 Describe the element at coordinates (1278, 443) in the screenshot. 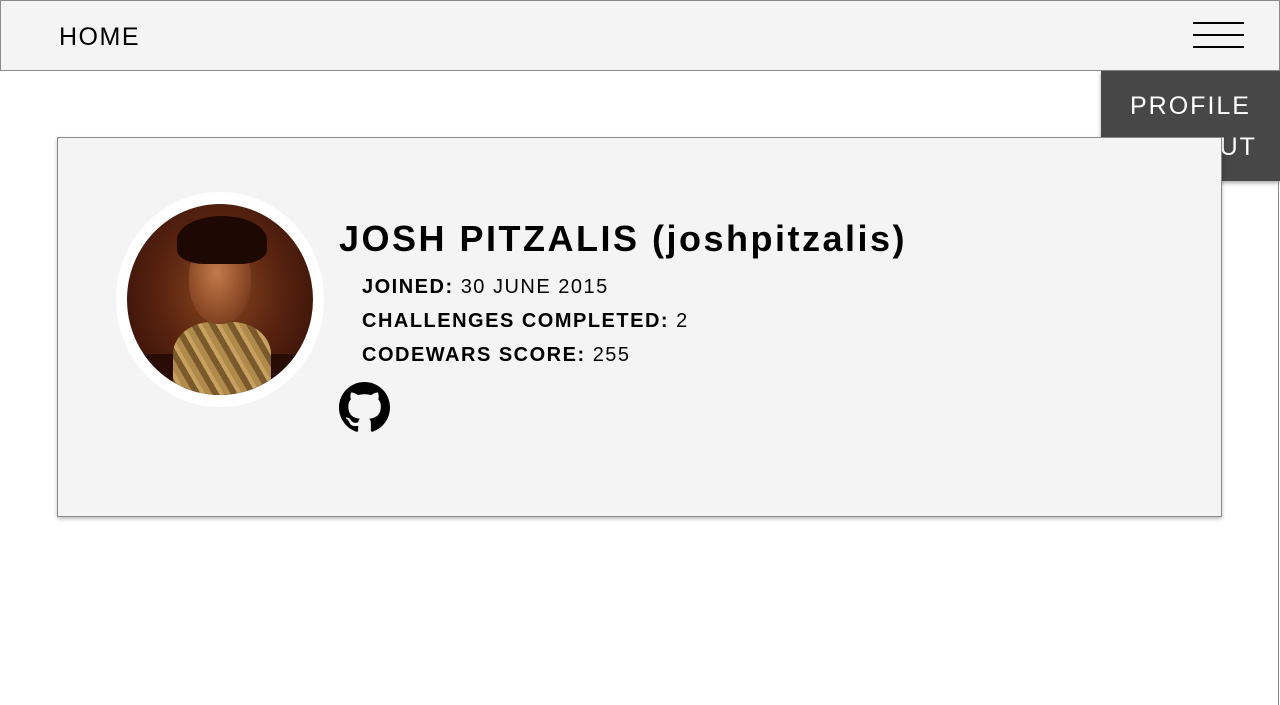

I see `page-edge-divider` at that location.